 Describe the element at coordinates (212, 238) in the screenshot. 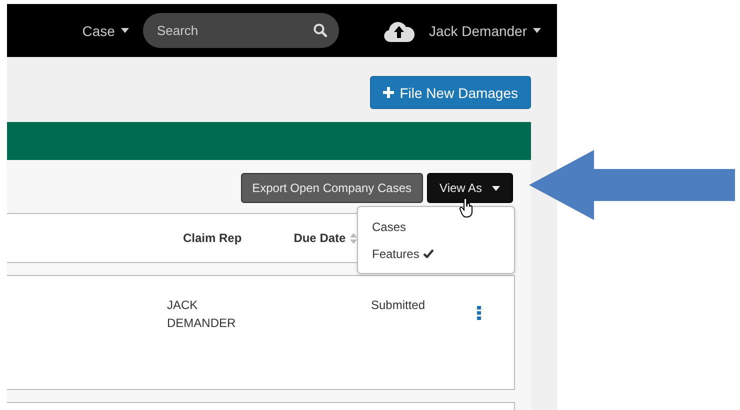

I see `column-header: Claim Rep` at that location.